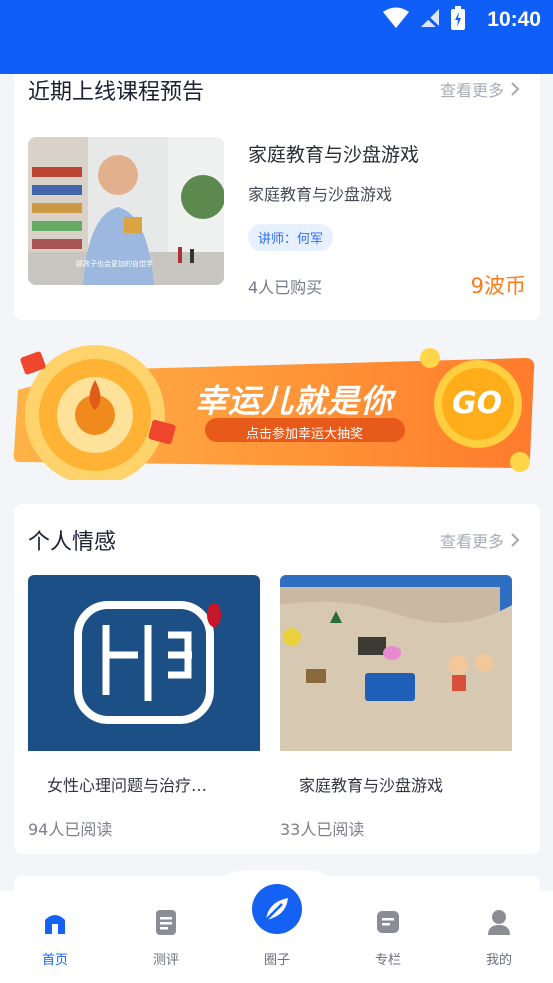  What do you see at coordinates (291, 237) in the screenshot?
I see `teacher-badge: 讲师：何军` at bounding box center [291, 237].